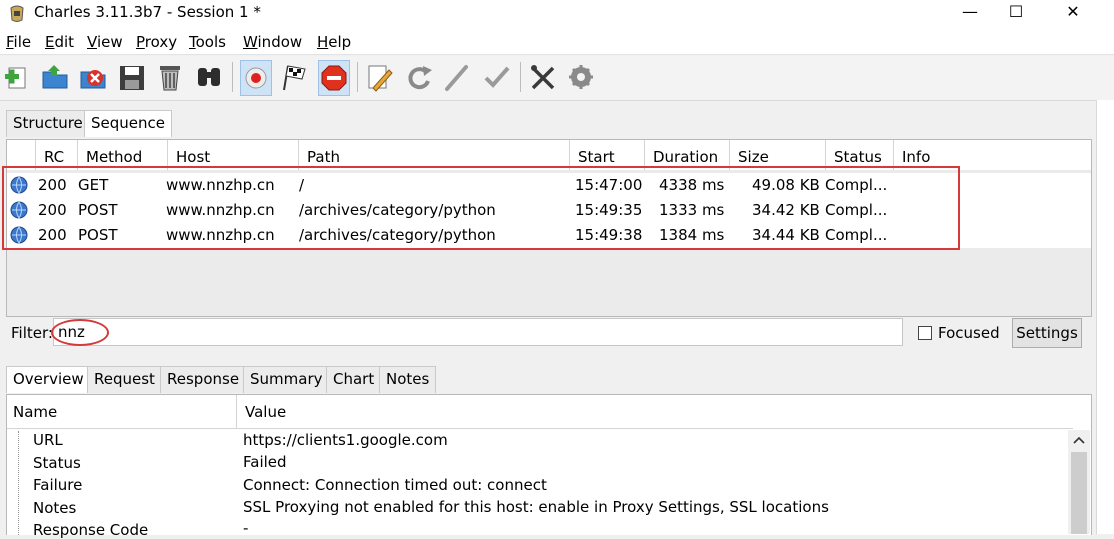 Image resolution: width=1114 pixels, height=539 pixels. What do you see at coordinates (48, 123) in the screenshot?
I see `tab-structure: Structure` at bounding box center [48, 123].